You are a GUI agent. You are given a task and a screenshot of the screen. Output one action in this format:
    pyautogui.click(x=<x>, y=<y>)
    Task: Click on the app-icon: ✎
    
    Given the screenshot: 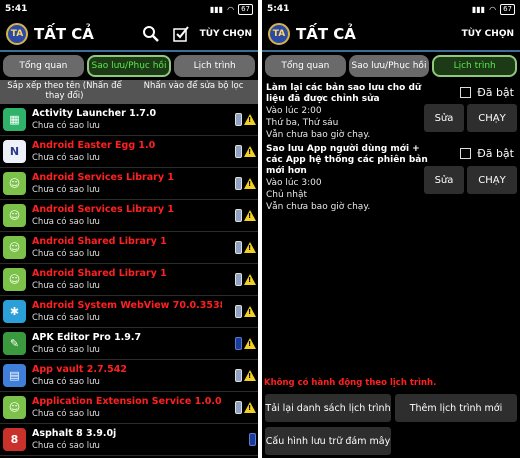 What is the action you would take?
    pyautogui.click(x=14, y=343)
    